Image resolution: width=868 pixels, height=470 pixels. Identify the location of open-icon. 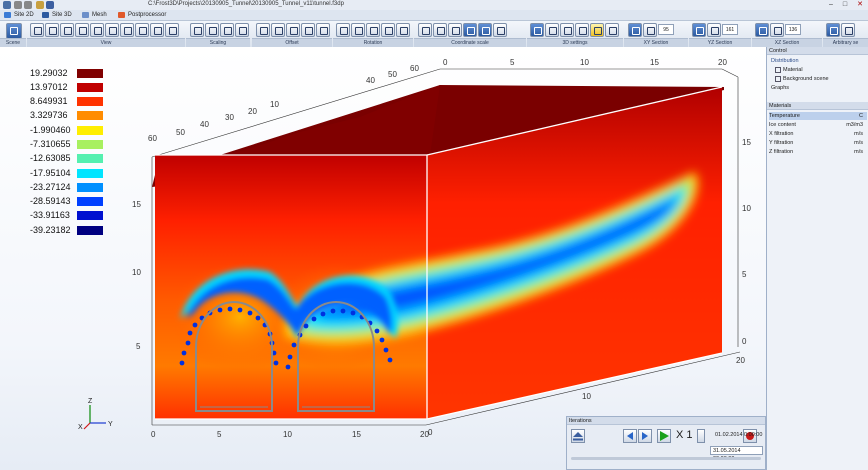
(40, 5).